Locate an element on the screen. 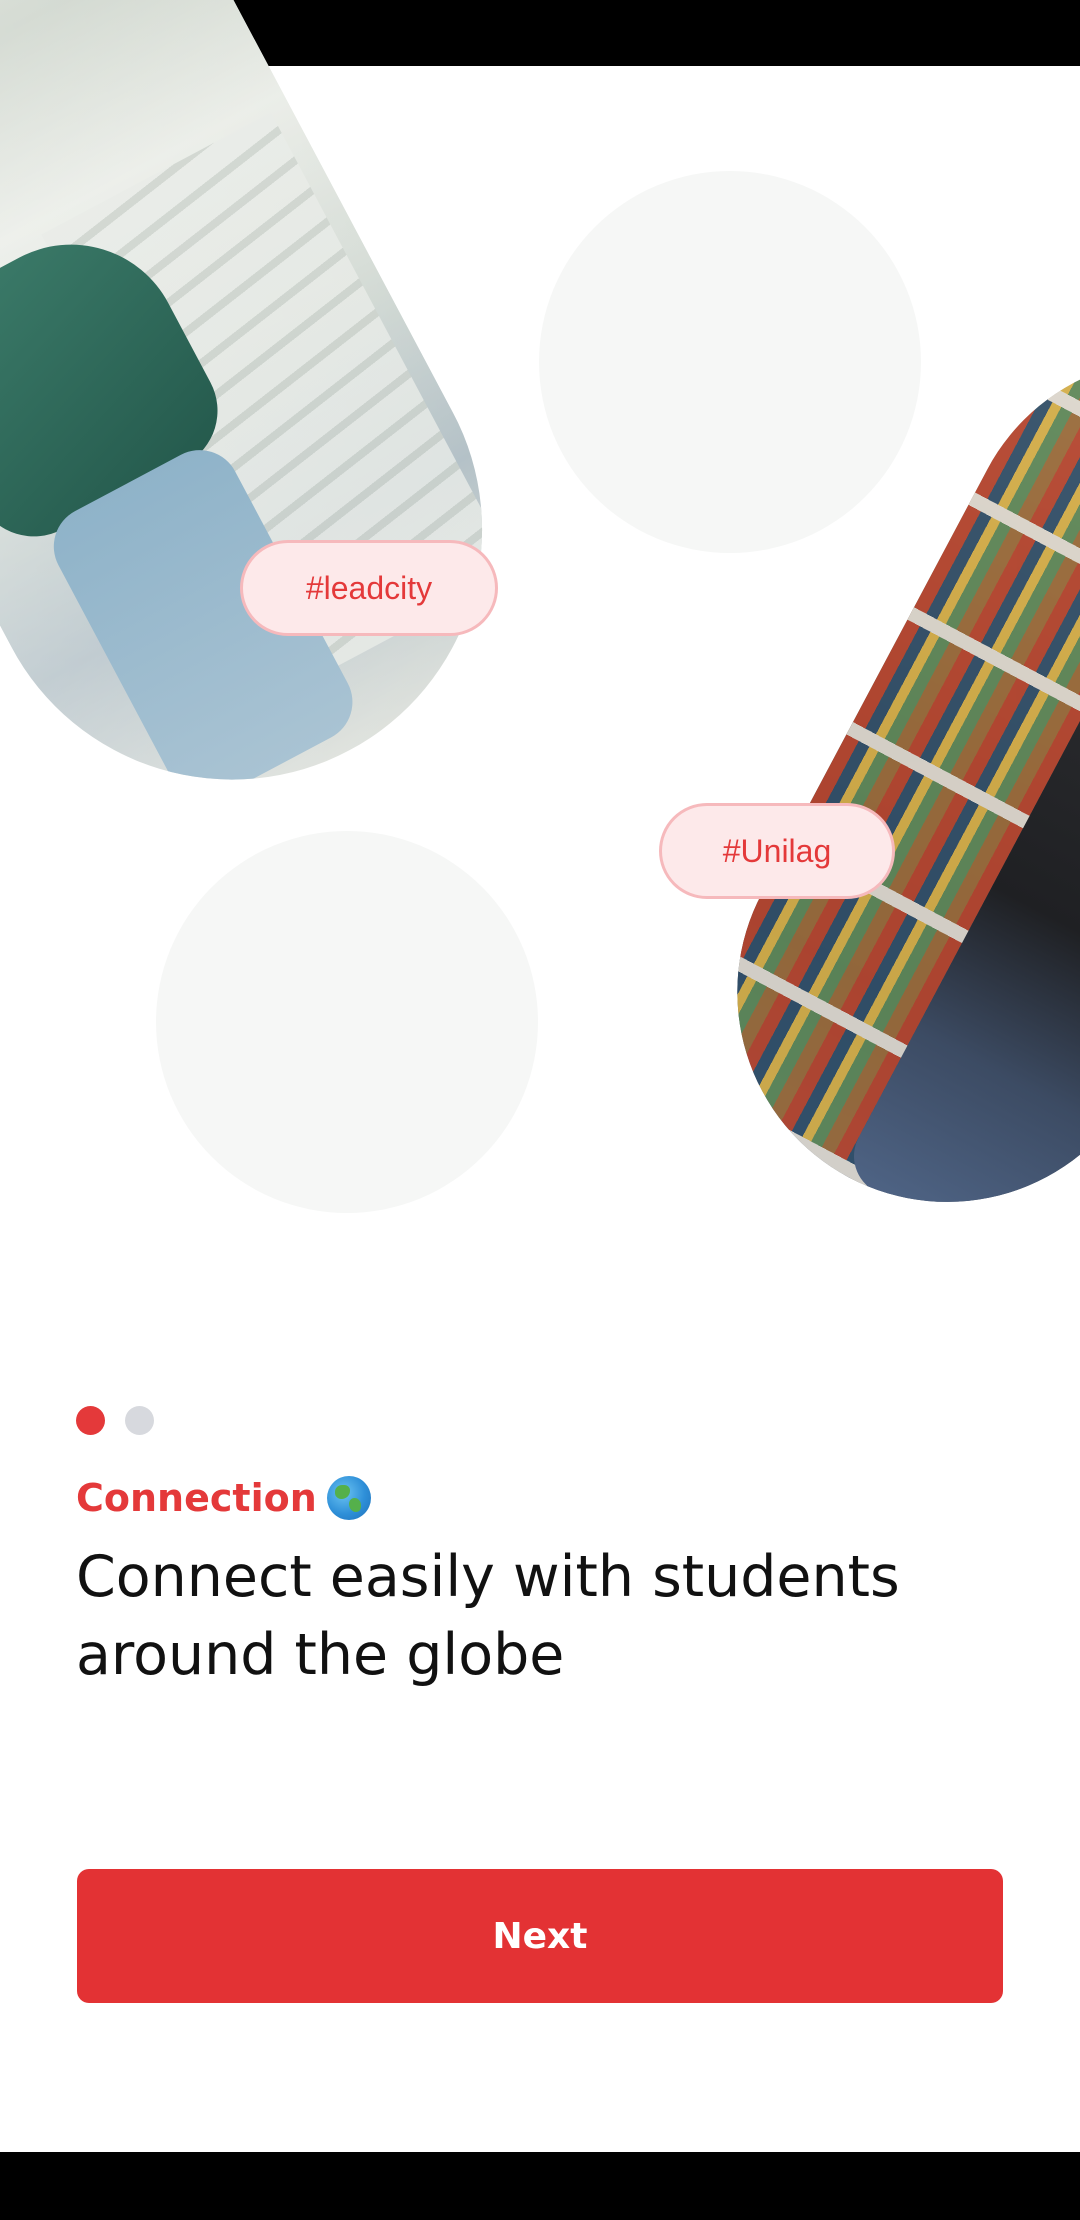 The height and width of the screenshot is (2220, 1080). globe-icon is located at coordinates (348, 1498).